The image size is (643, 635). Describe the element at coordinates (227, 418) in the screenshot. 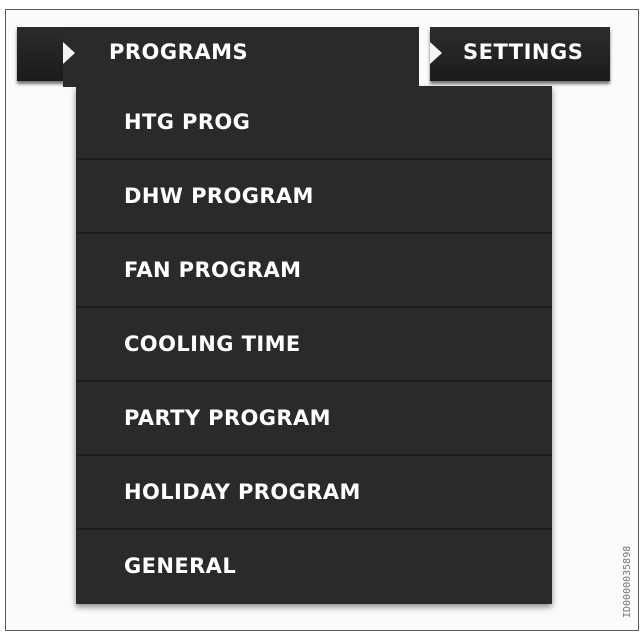

I see `menu-item-label: PARTY PROGRAM` at that location.